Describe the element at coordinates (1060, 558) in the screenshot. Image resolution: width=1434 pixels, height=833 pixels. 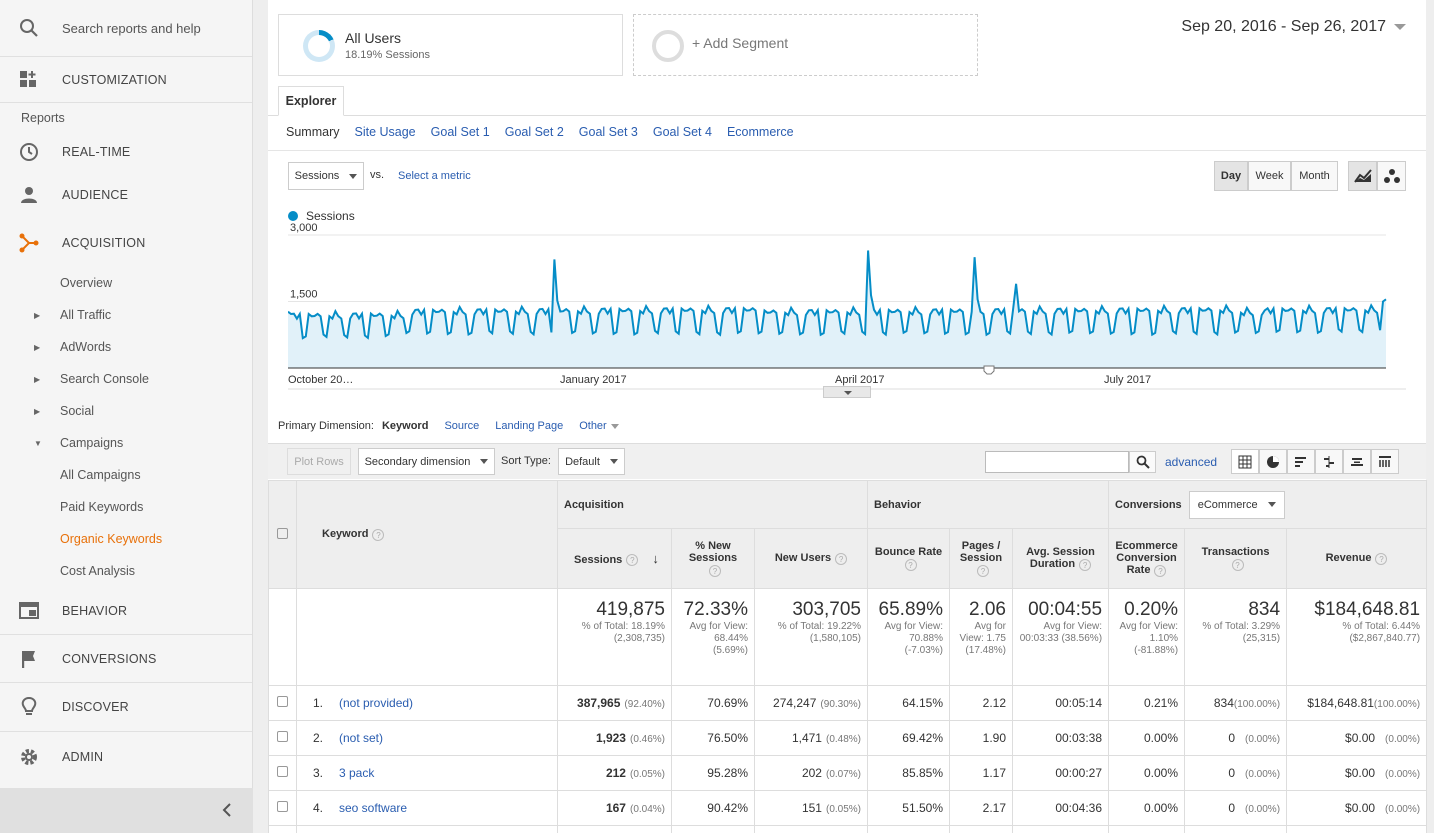
I see `col-avg-duration: Avg. Session Duration?` at that location.